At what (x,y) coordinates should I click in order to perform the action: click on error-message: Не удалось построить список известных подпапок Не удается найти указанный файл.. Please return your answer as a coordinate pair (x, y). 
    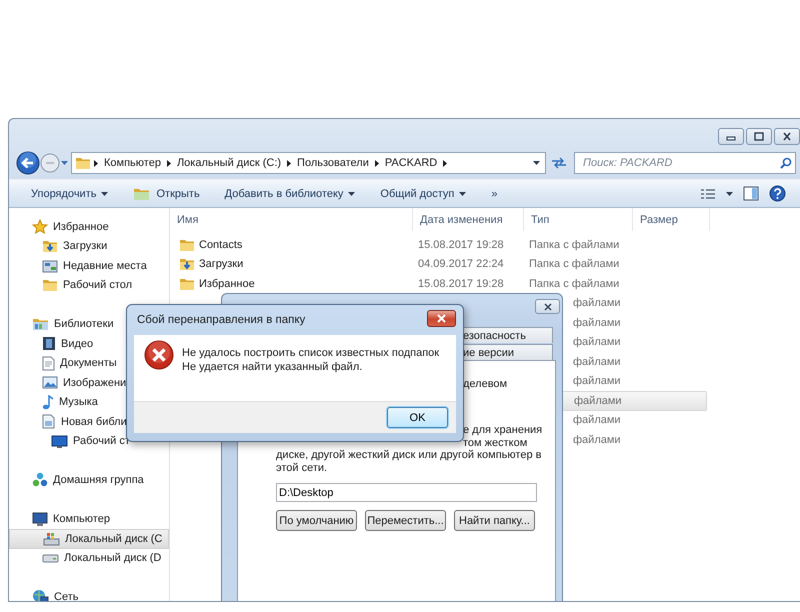
    Looking at the image, I should click on (311, 360).